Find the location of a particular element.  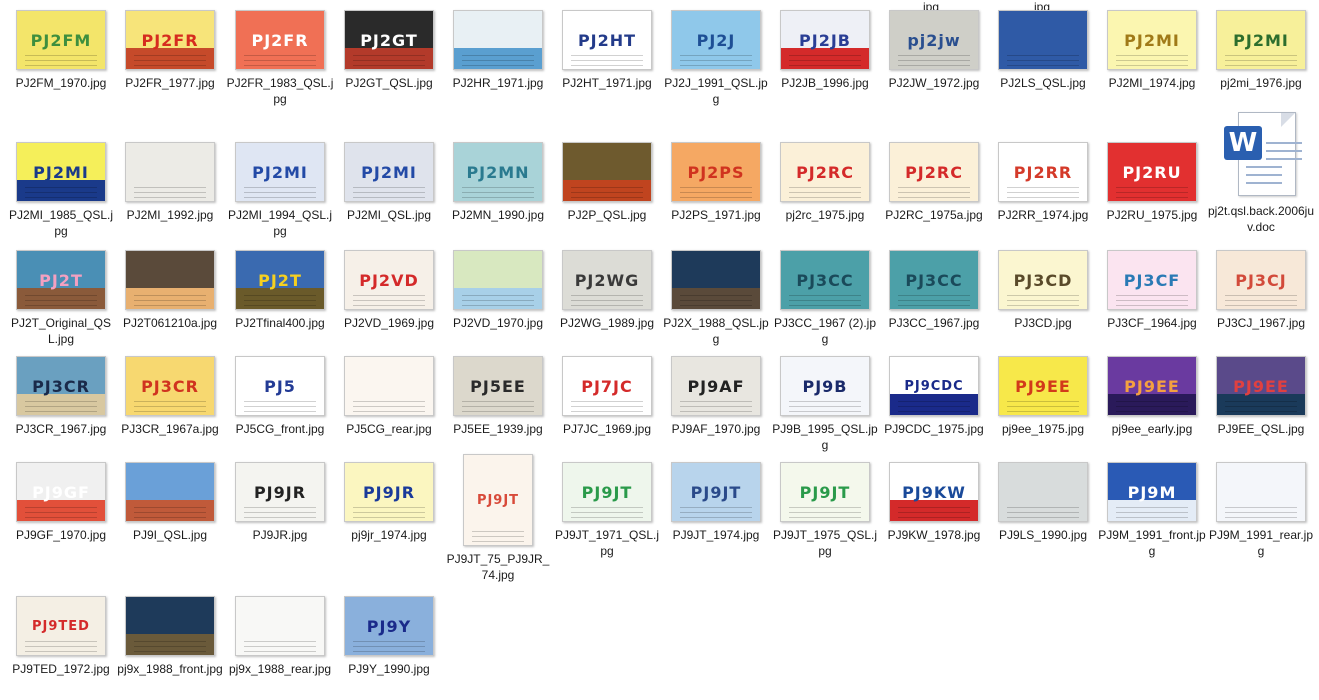

file-item-pj9gf-1970-jpg: PJ9GF PJ9GF_1970.jpg is located at coordinates (61, 502).